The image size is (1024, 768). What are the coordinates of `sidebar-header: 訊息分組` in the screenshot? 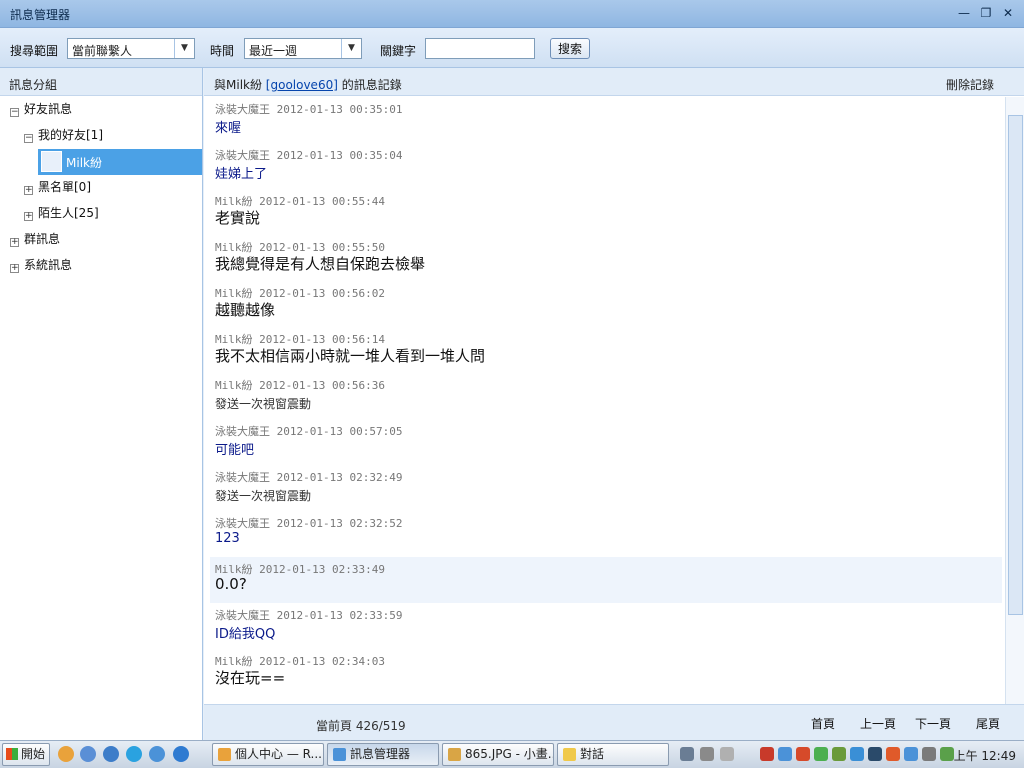 It's located at (101, 82).